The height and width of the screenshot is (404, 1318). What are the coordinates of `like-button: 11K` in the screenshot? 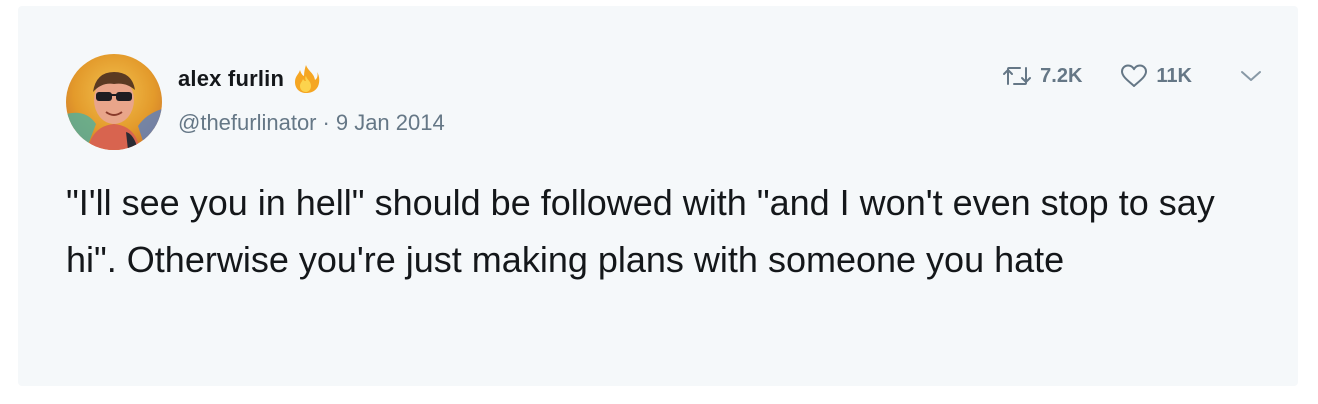 It's located at (1156, 76).